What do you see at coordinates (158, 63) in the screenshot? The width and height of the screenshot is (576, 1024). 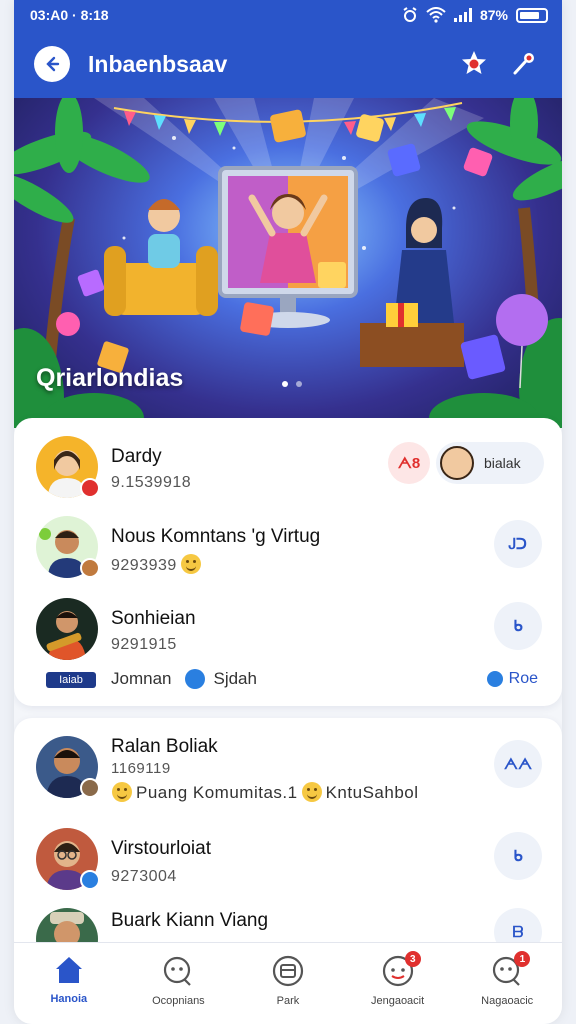 I see `page-title: Inbaenbsaav` at bounding box center [158, 63].